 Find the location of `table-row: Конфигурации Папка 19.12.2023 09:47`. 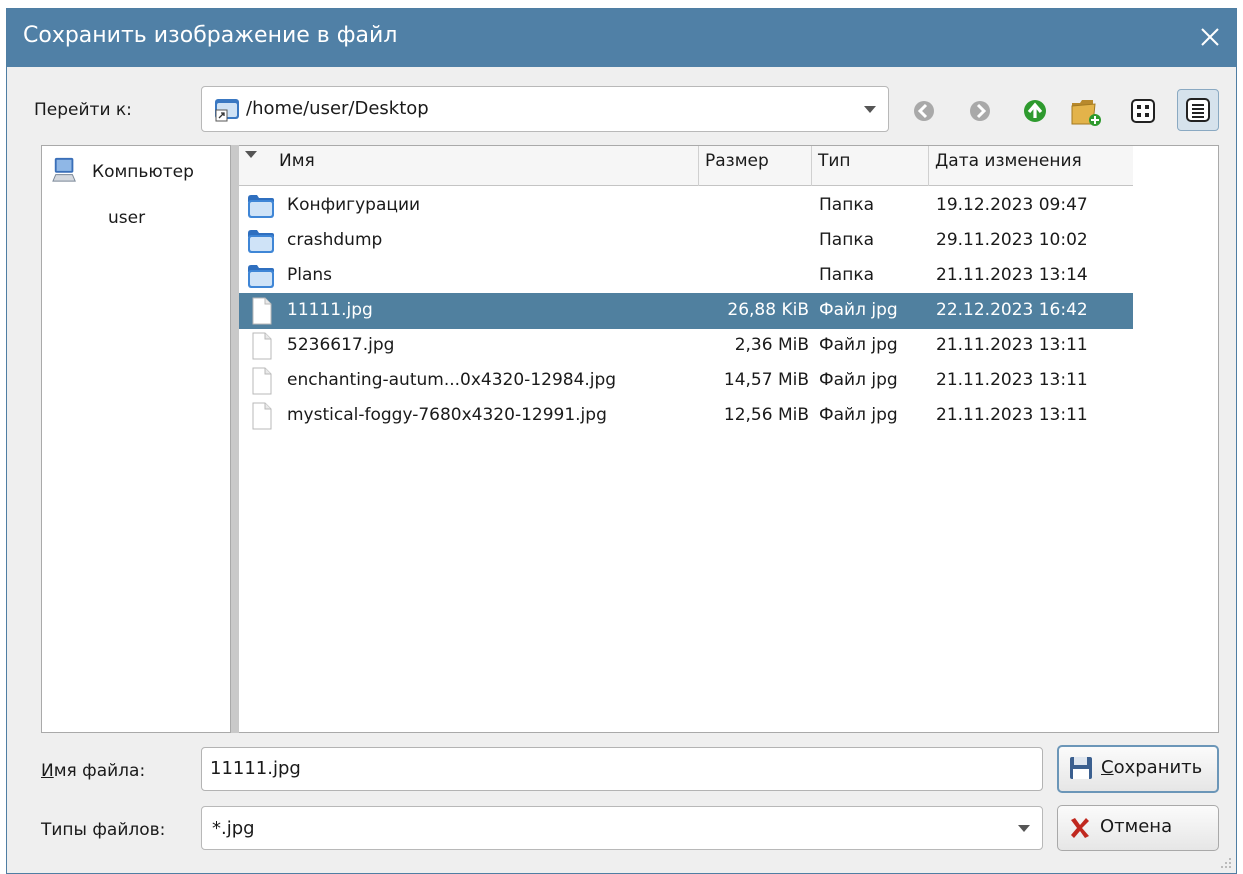

table-row: Конфигурации Папка 19.12.2023 09:47 is located at coordinates (686, 206).